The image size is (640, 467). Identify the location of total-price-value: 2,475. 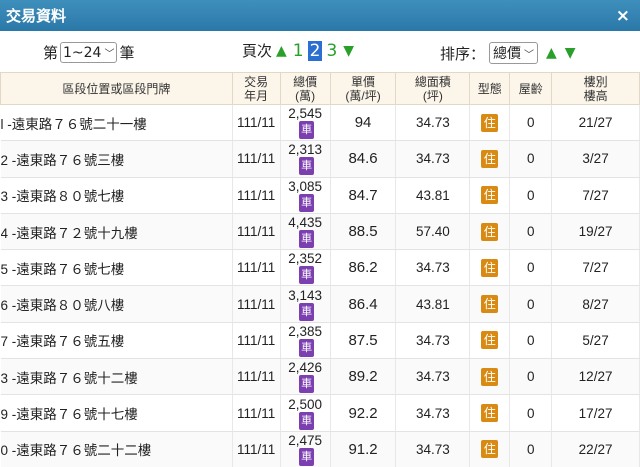
(305, 440).